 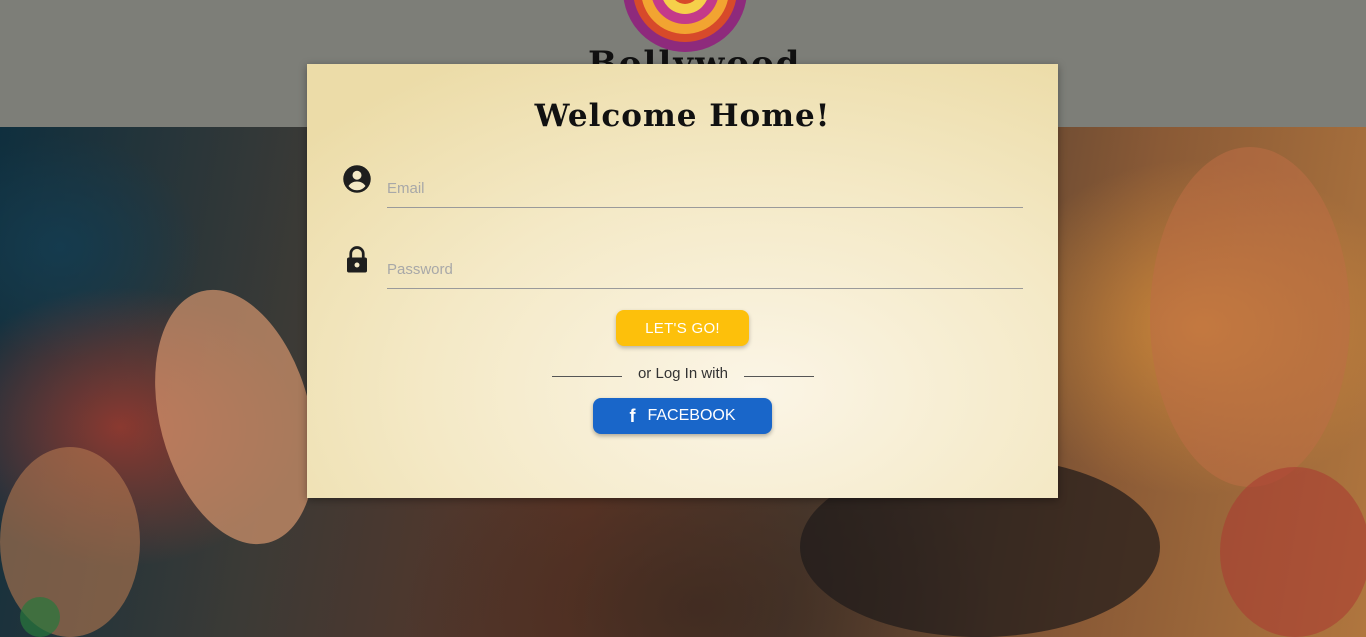 I want to click on password-row, so click(x=682, y=266).